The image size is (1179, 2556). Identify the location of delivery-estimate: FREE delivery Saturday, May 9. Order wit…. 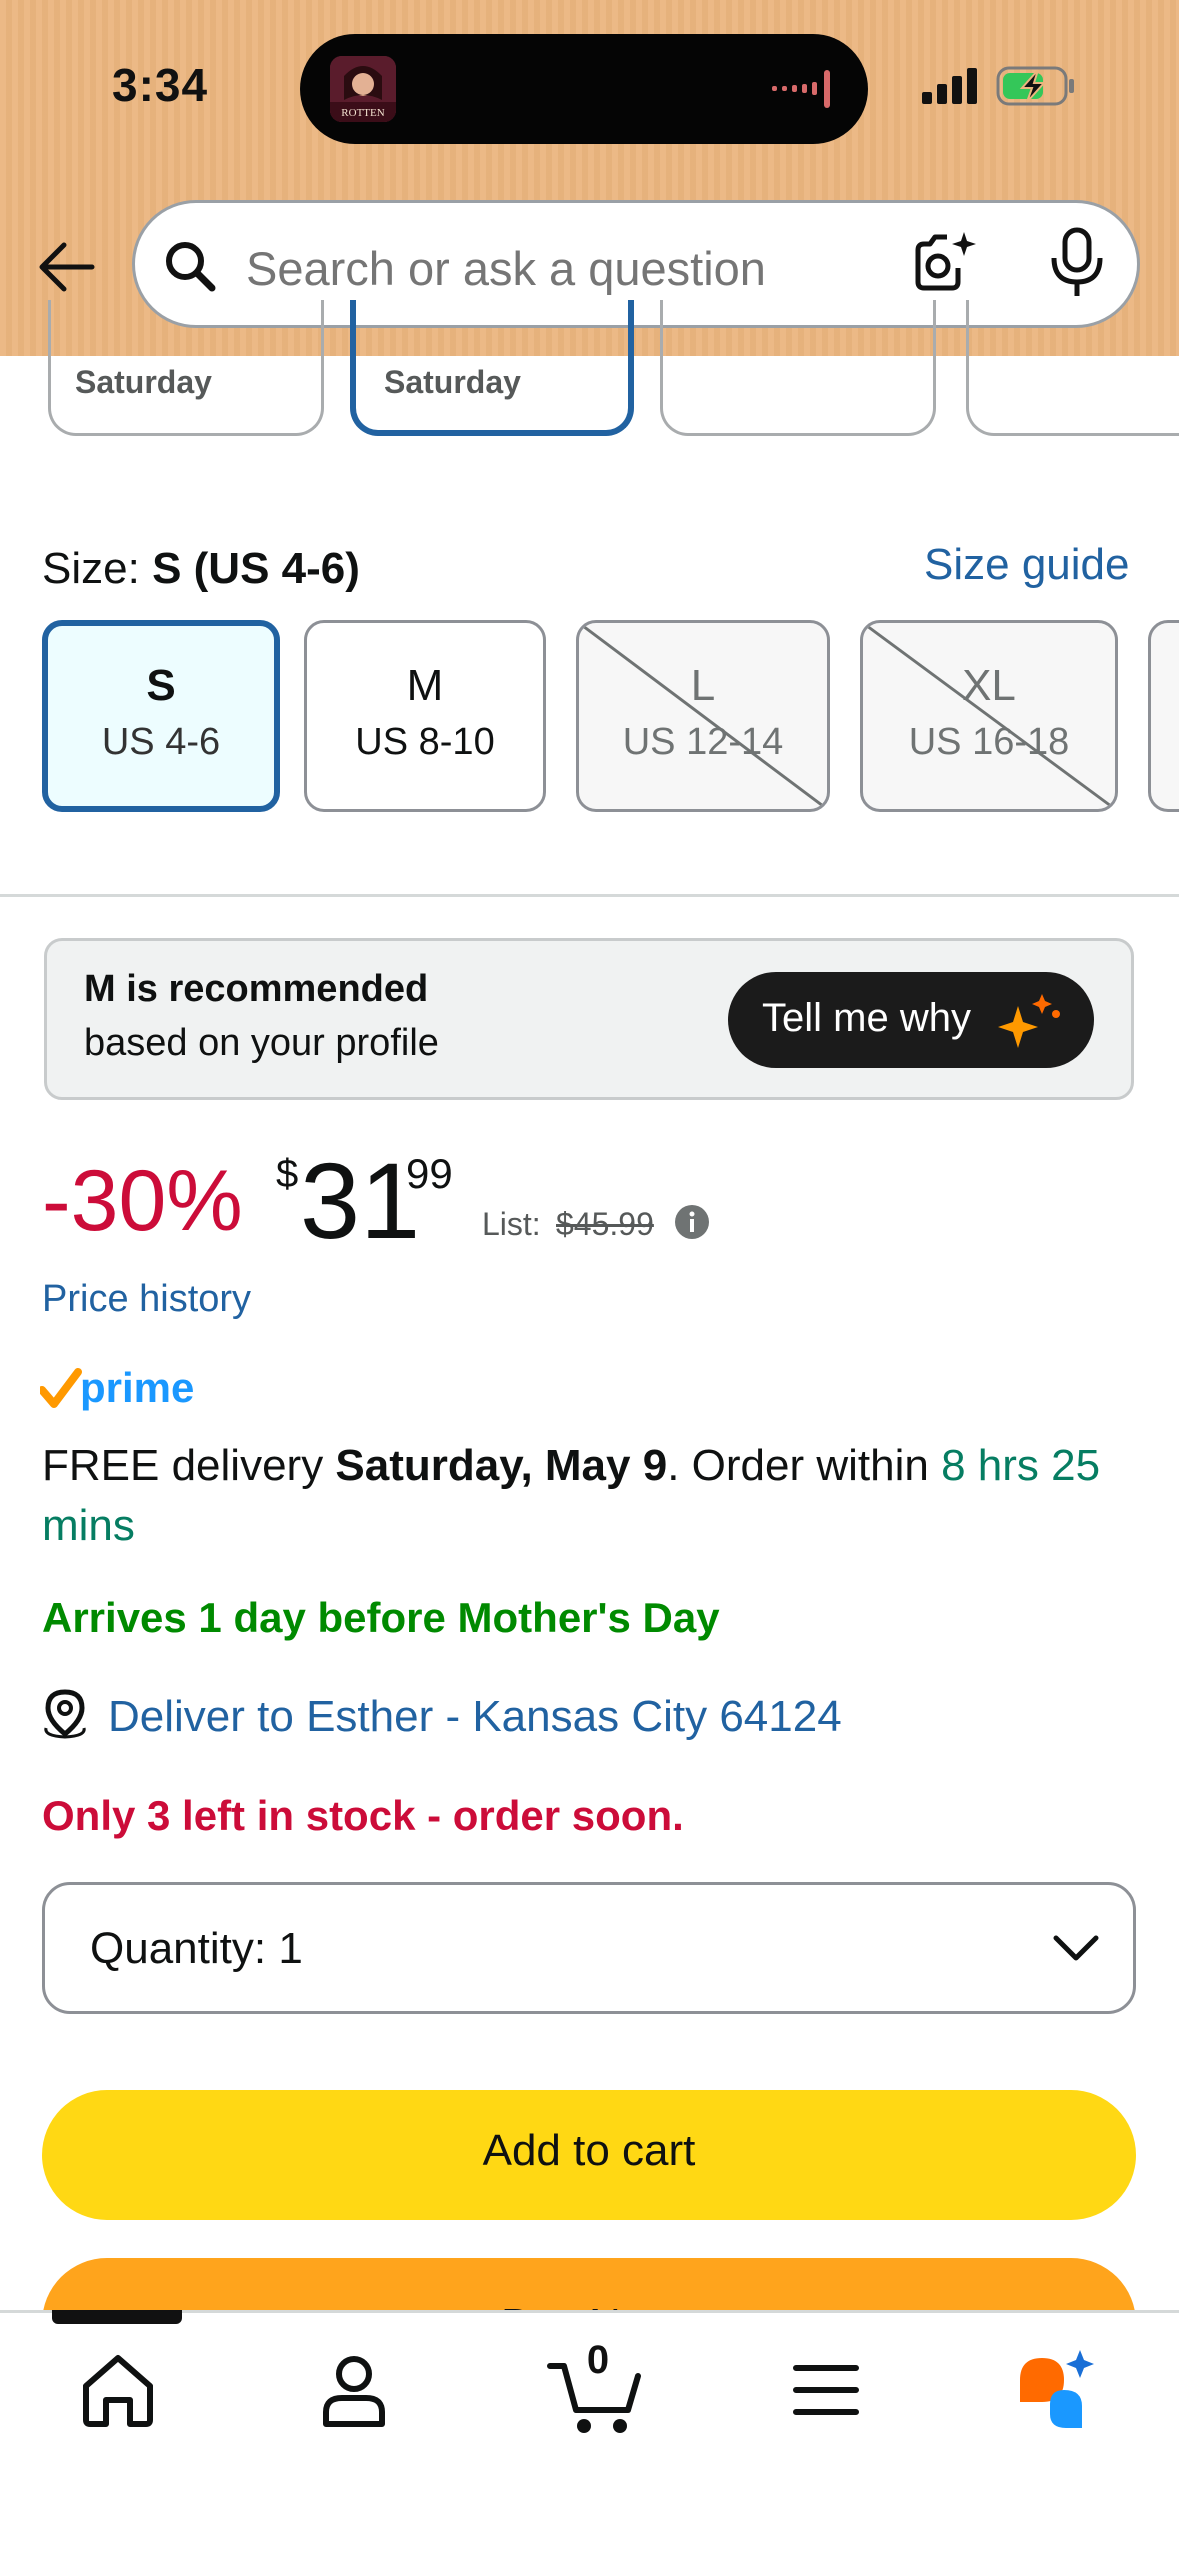
(597, 1496).